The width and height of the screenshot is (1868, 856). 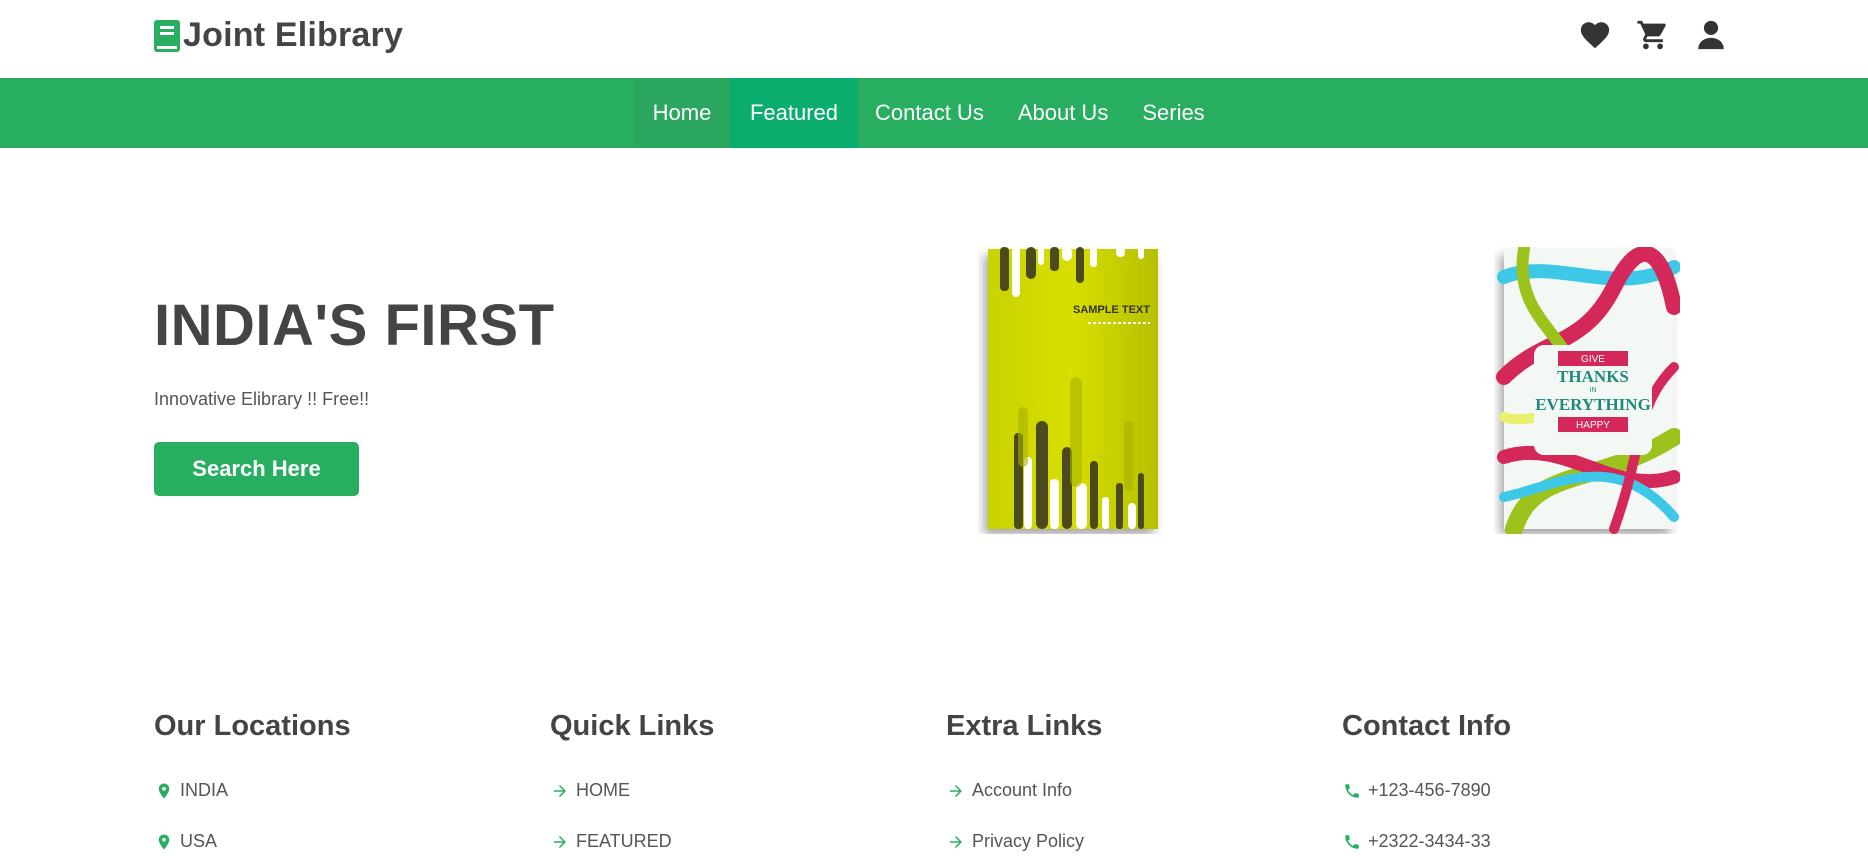 I want to click on quick-link-label: FEATURED, so click(x=624, y=841).